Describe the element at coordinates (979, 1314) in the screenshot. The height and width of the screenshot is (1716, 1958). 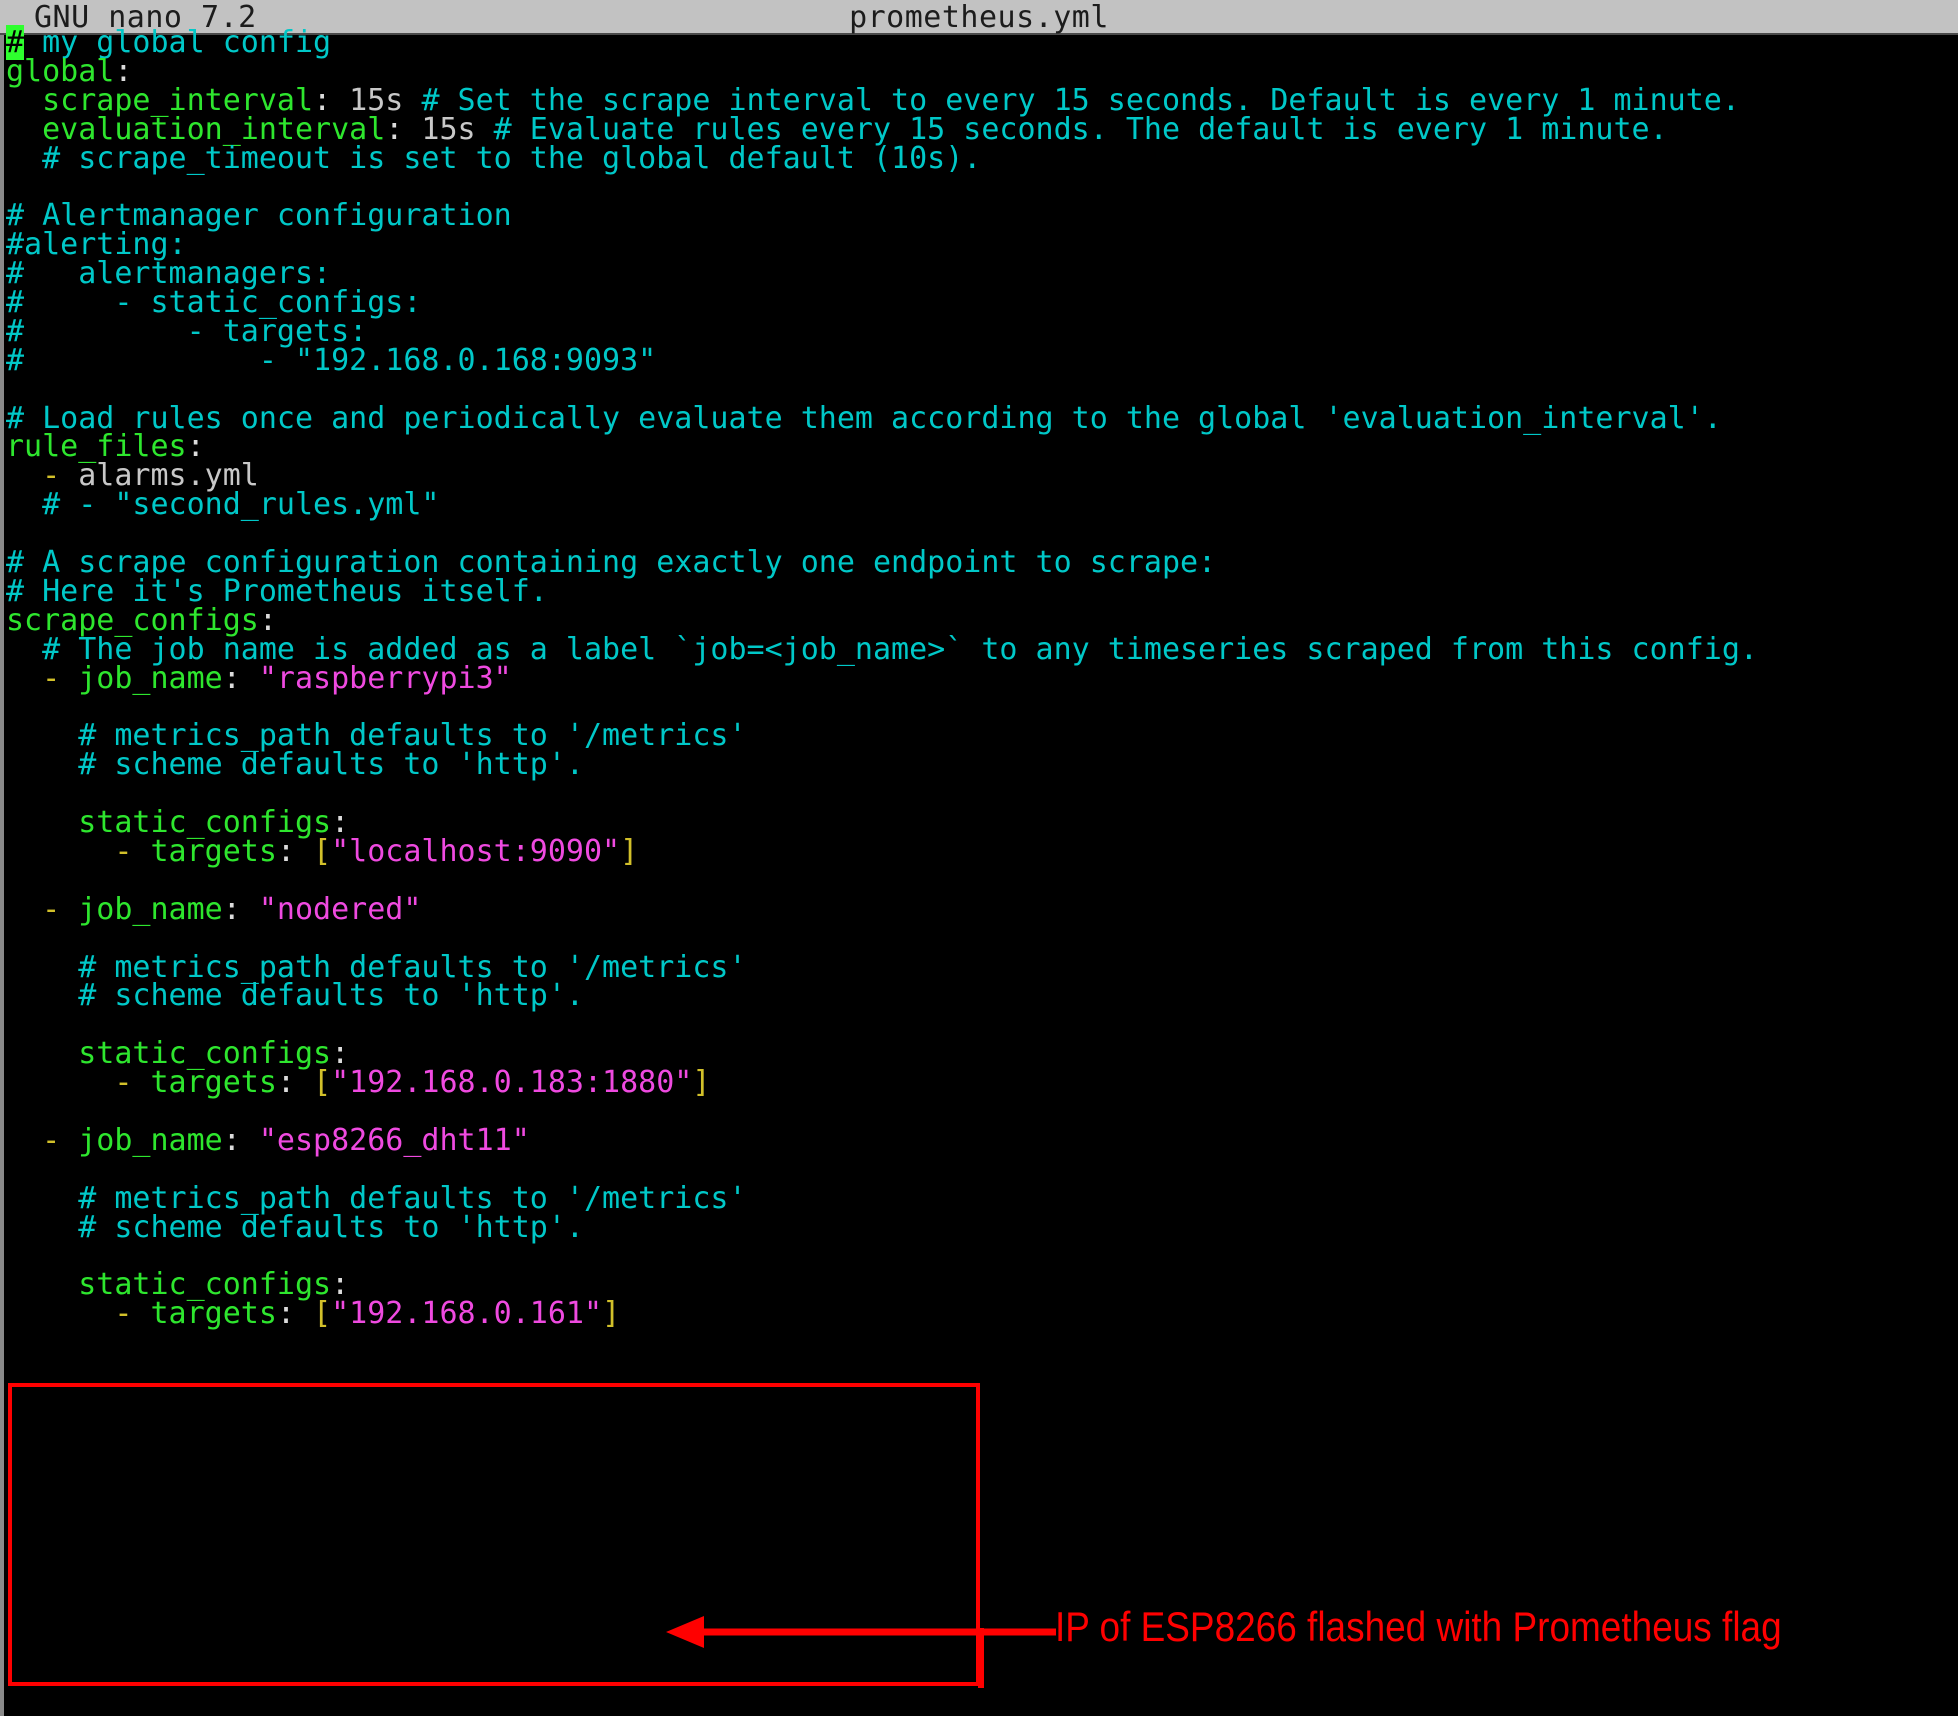
I see `editor-line: - targets: ["192.168.0.161"]` at that location.